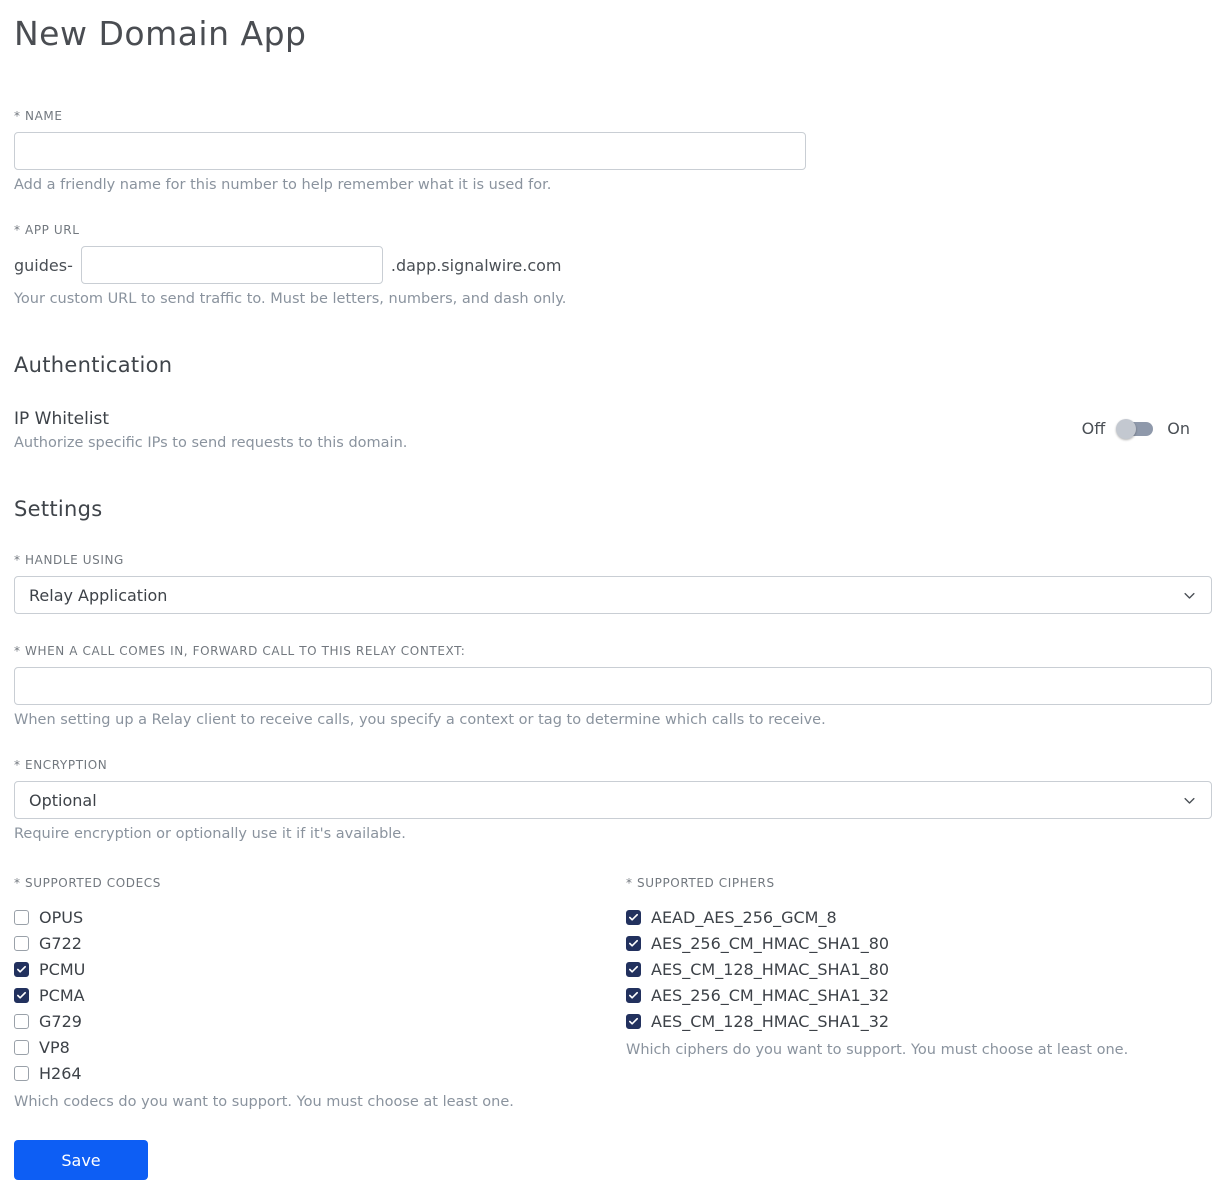  What do you see at coordinates (410, 151) in the screenshot?
I see `name-input` at bounding box center [410, 151].